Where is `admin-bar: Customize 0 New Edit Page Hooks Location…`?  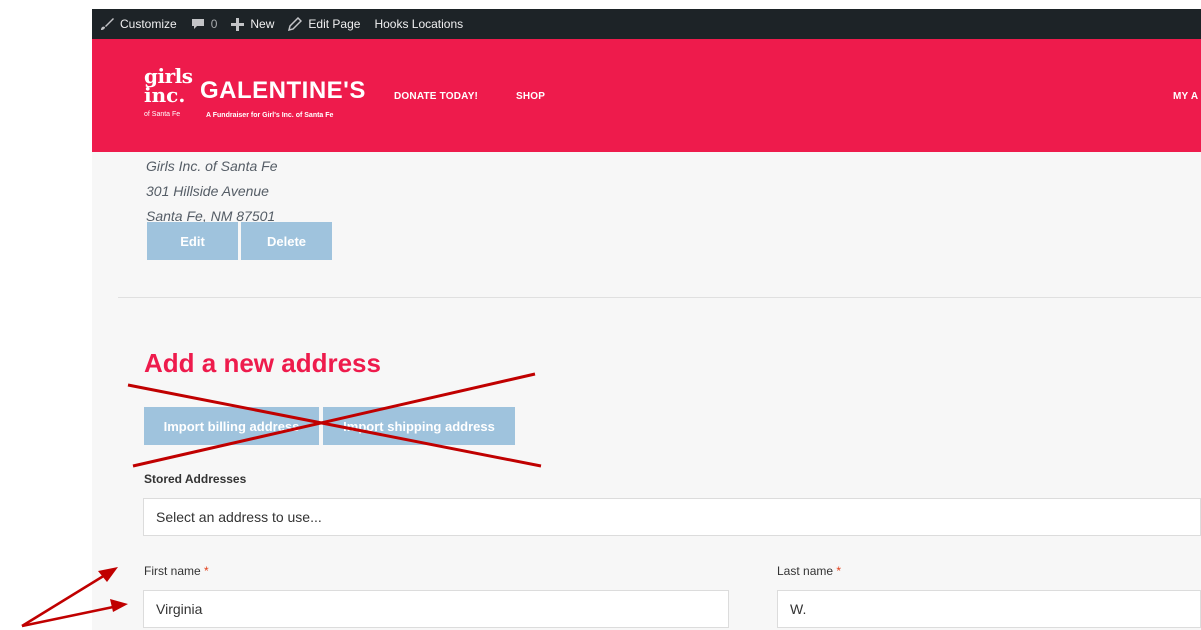
admin-bar: Customize 0 New Edit Page Hooks Location… is located at coordinates (646, 24).